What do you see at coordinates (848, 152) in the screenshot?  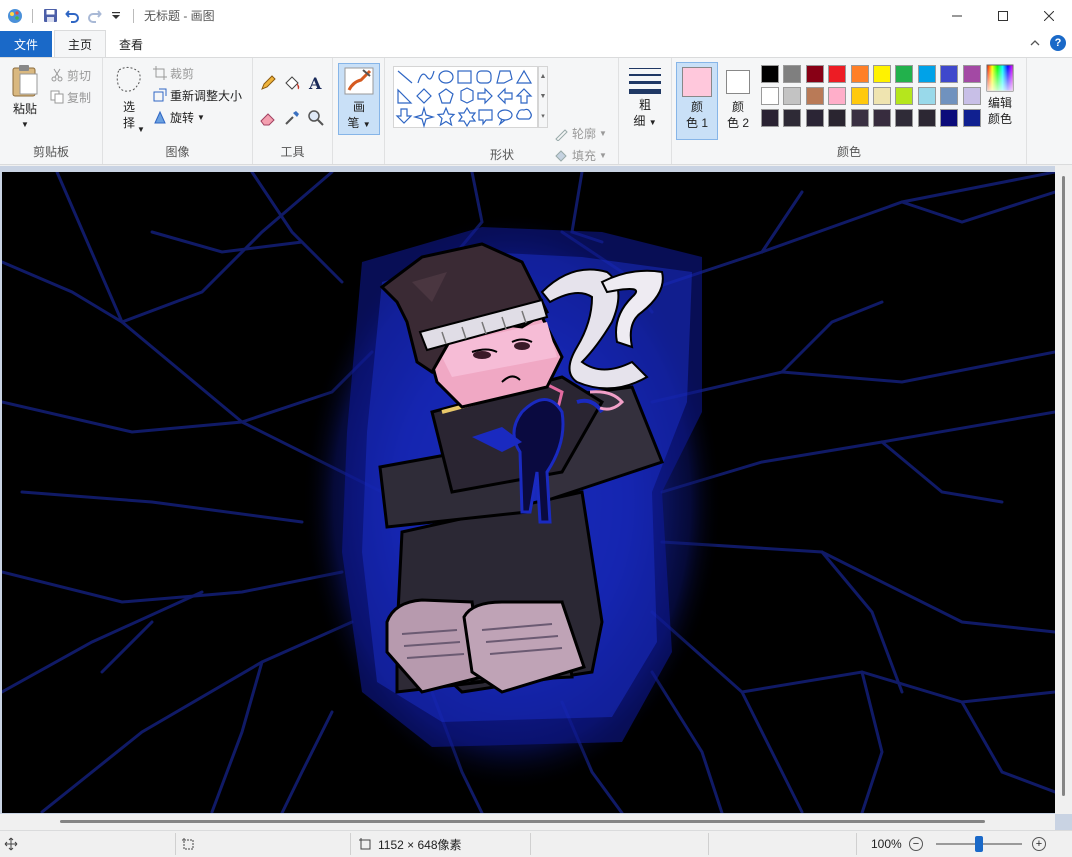 I see `colors-group-label: 颜色` at bounding box center [848, 152].